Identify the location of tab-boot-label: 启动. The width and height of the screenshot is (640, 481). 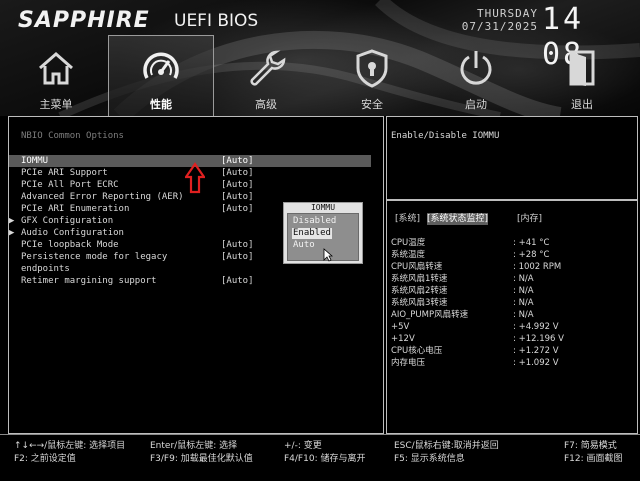
(476, 104).